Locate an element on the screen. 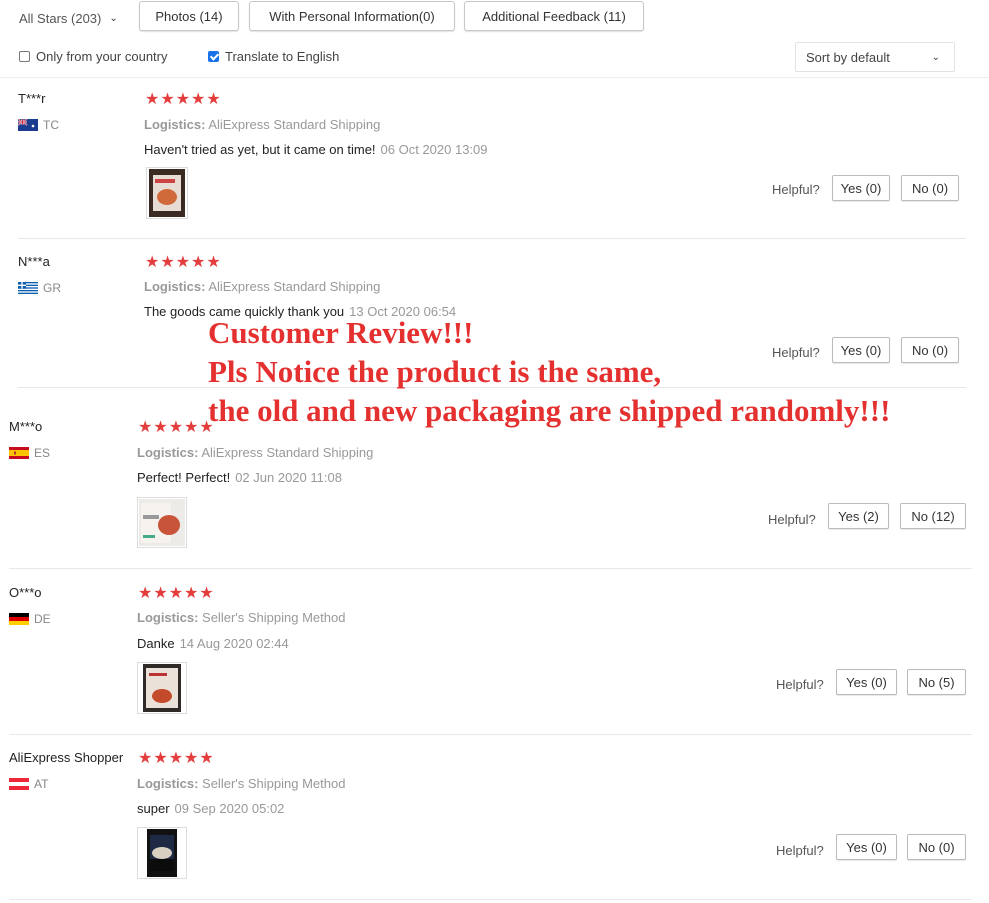 The width and height of the screenshot is (989, 903). sort-label: Sort by default is located at coordinates (848, 57).